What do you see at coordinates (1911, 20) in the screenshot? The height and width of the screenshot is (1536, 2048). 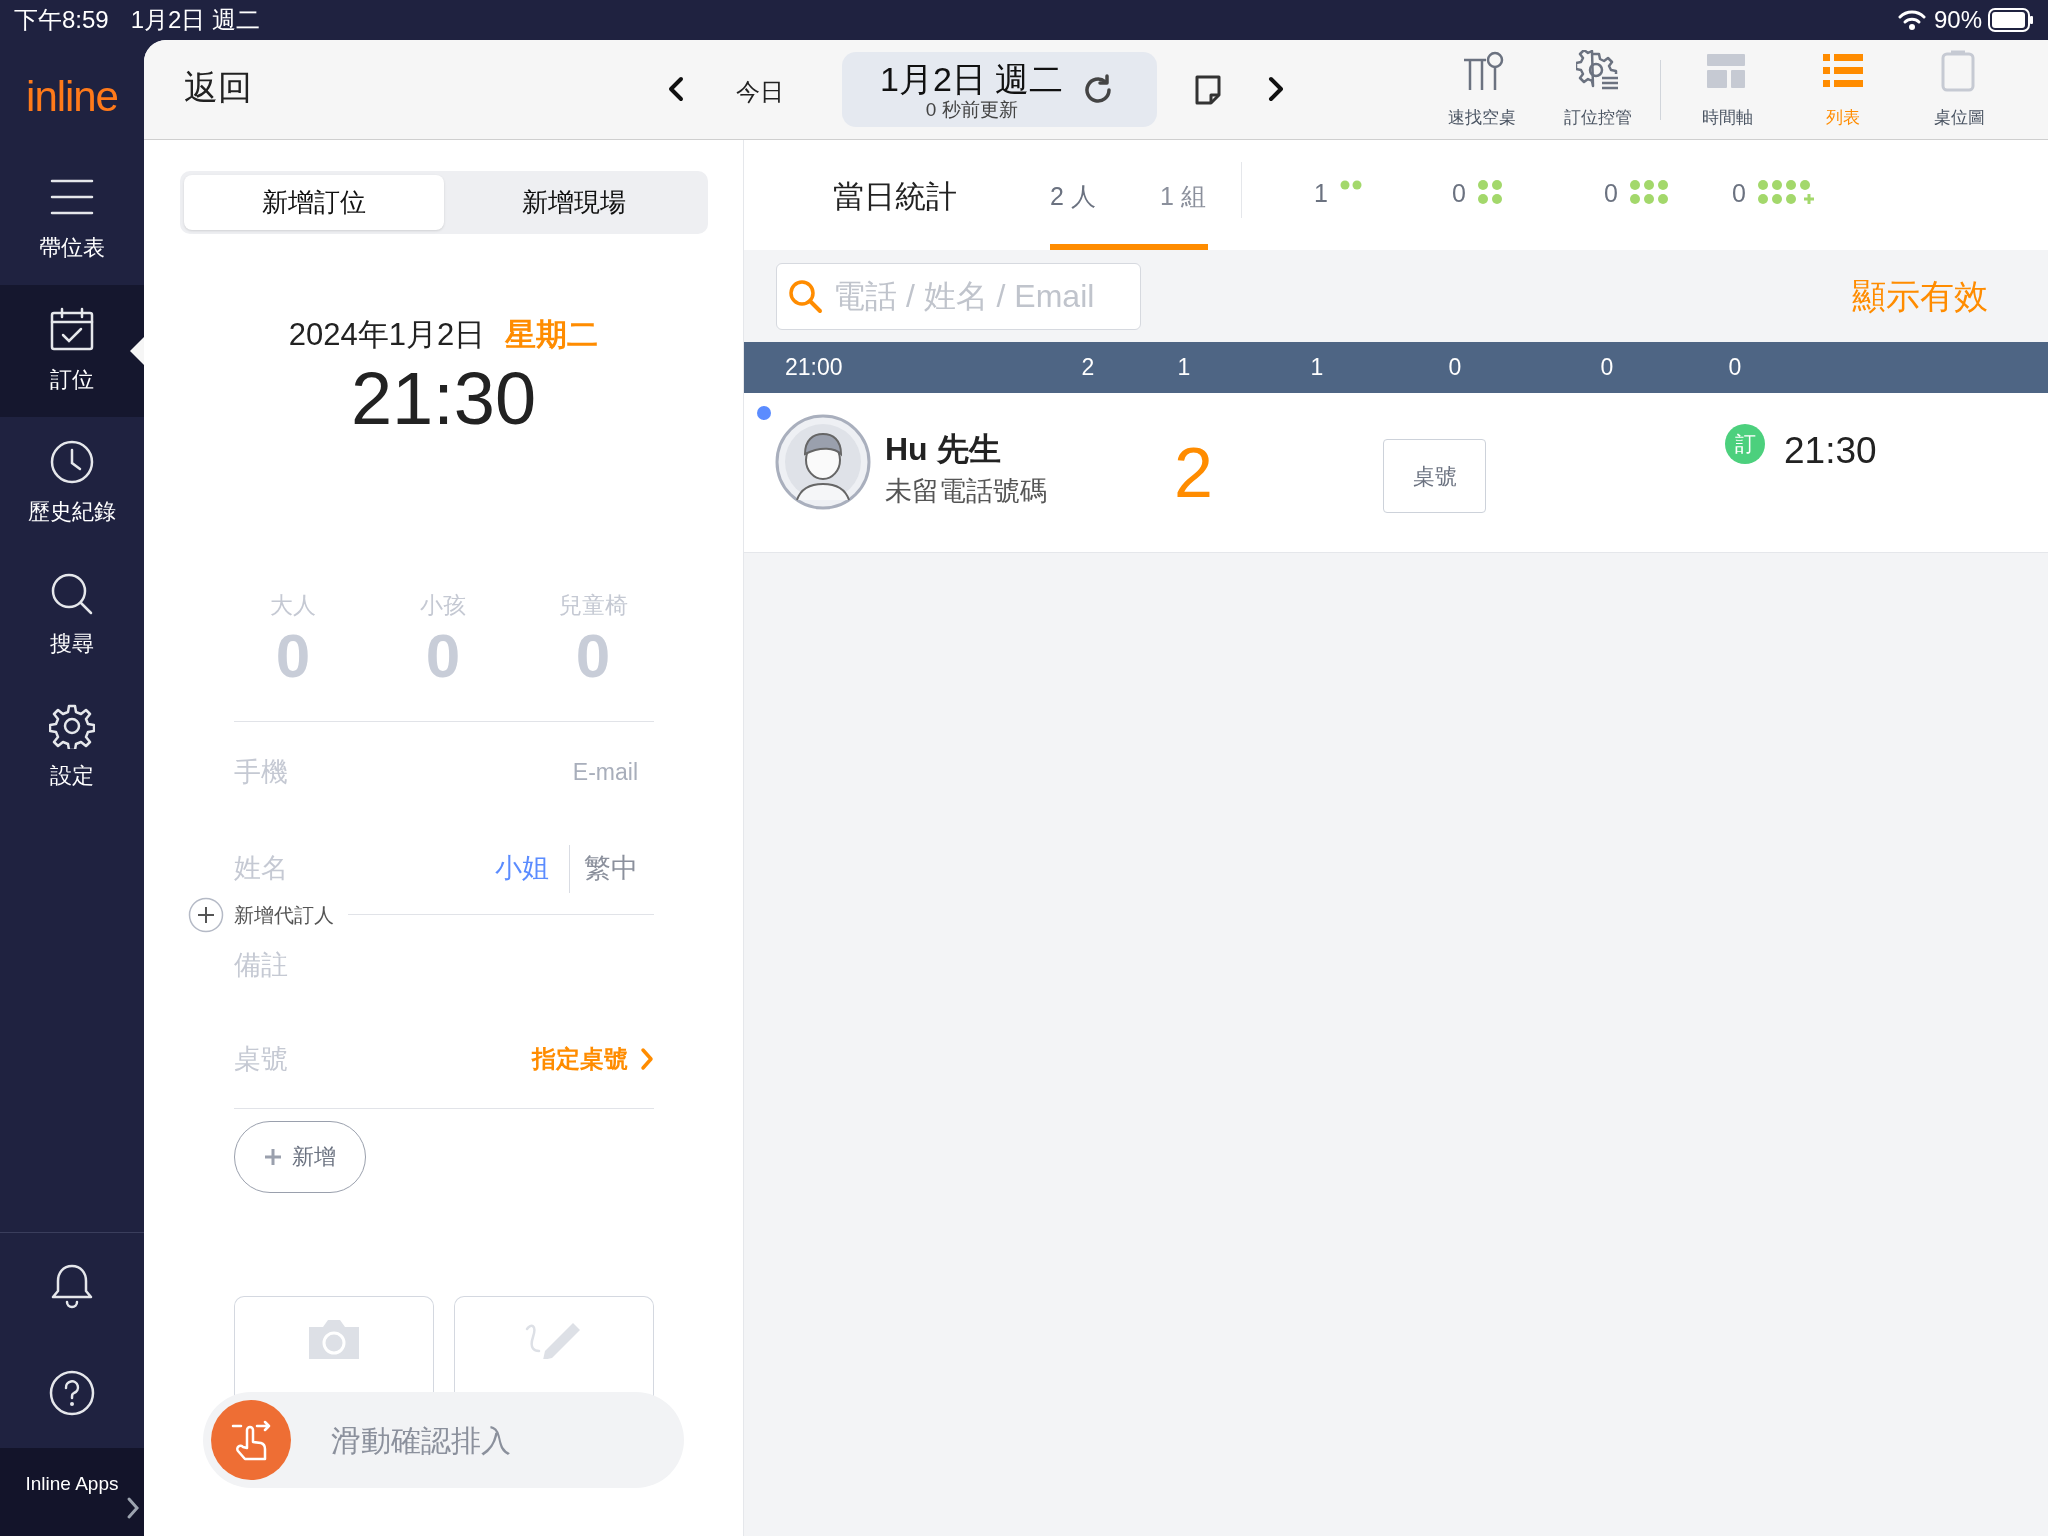 I see `wifi-icon` at bounding box center [1911, 20].